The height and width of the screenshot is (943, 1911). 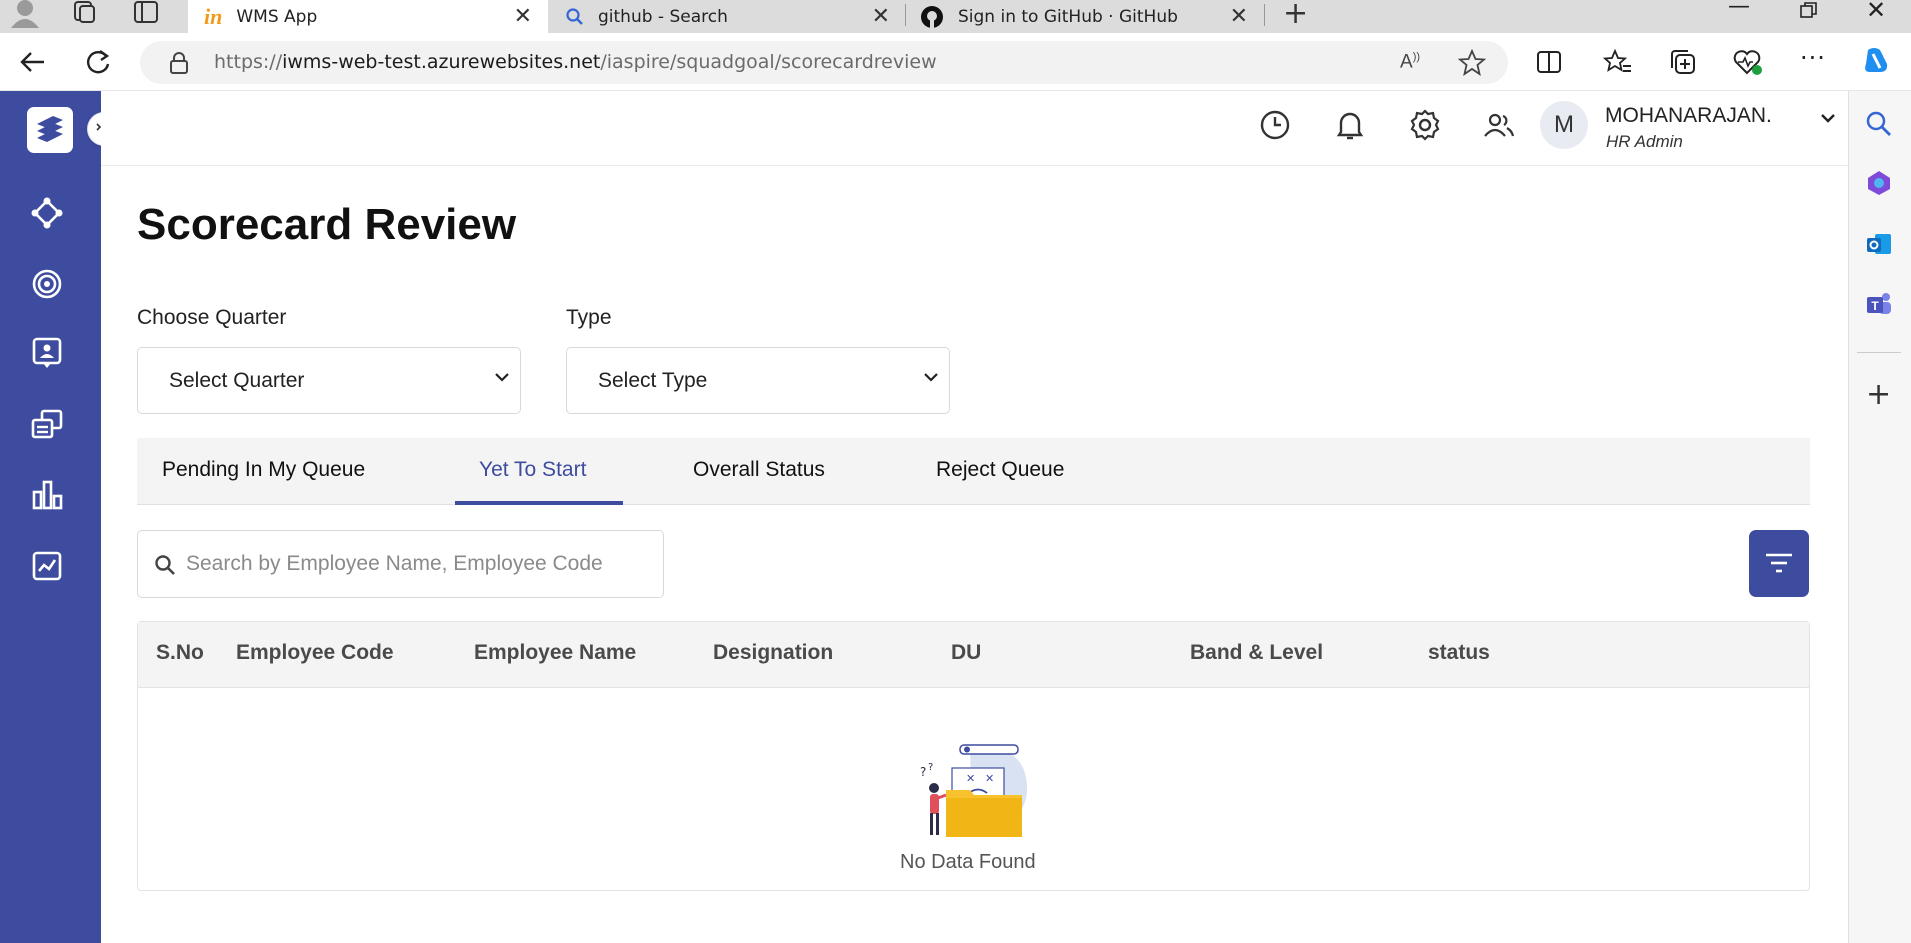 What do you see at coordinates (1748, 62) in the screenshot?
I see `browser-health-icon` at bounding box center [1748, 62].